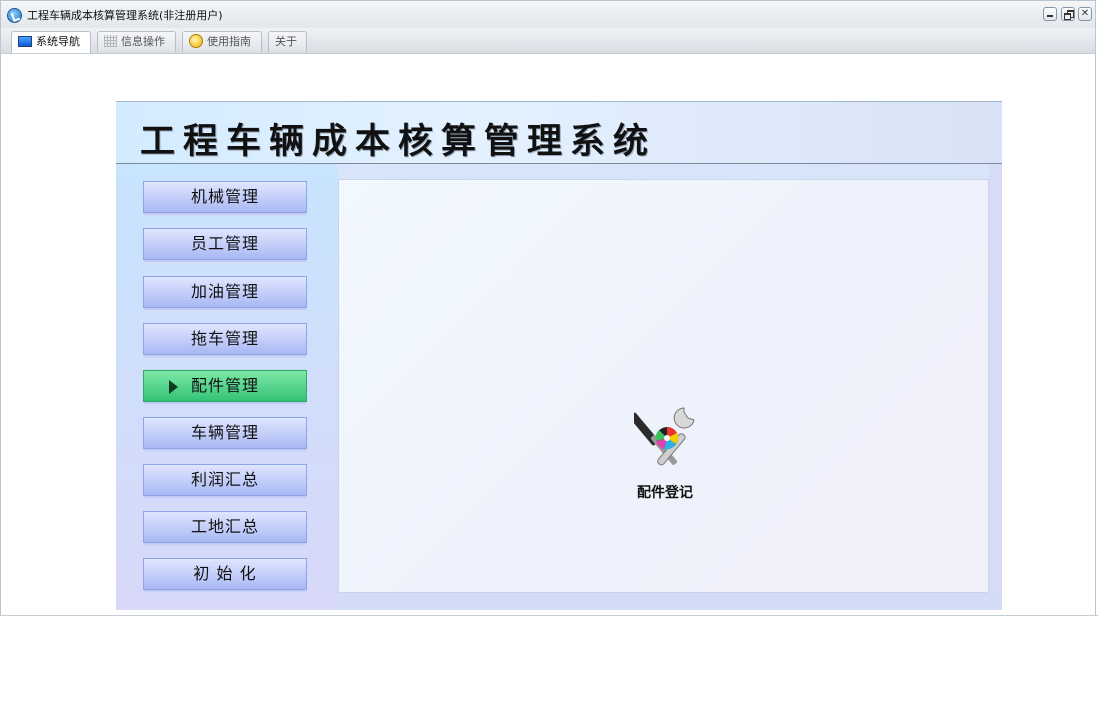 The image size is (1098, 716). I want to click on window-title: 工程车辆成本核算管理系统(非注册用户), so click(125, 15).